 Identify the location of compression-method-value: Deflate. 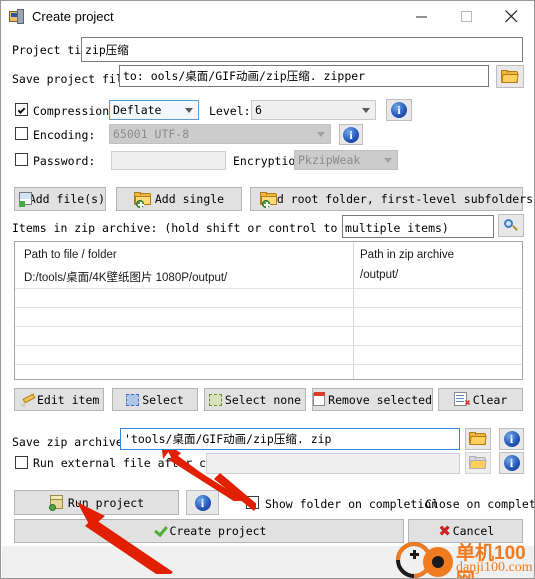
(137, 110).